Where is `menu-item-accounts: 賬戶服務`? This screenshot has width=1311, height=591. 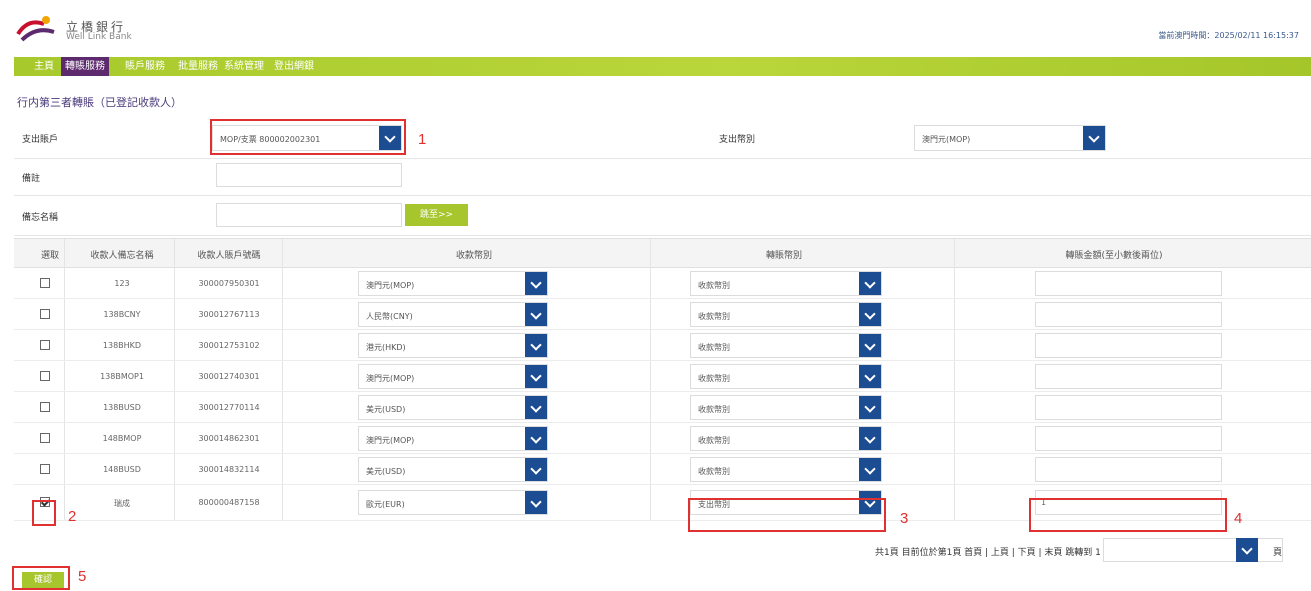 menu-item-accounts: 賬戶服務 is located at coordinates (145, 66).